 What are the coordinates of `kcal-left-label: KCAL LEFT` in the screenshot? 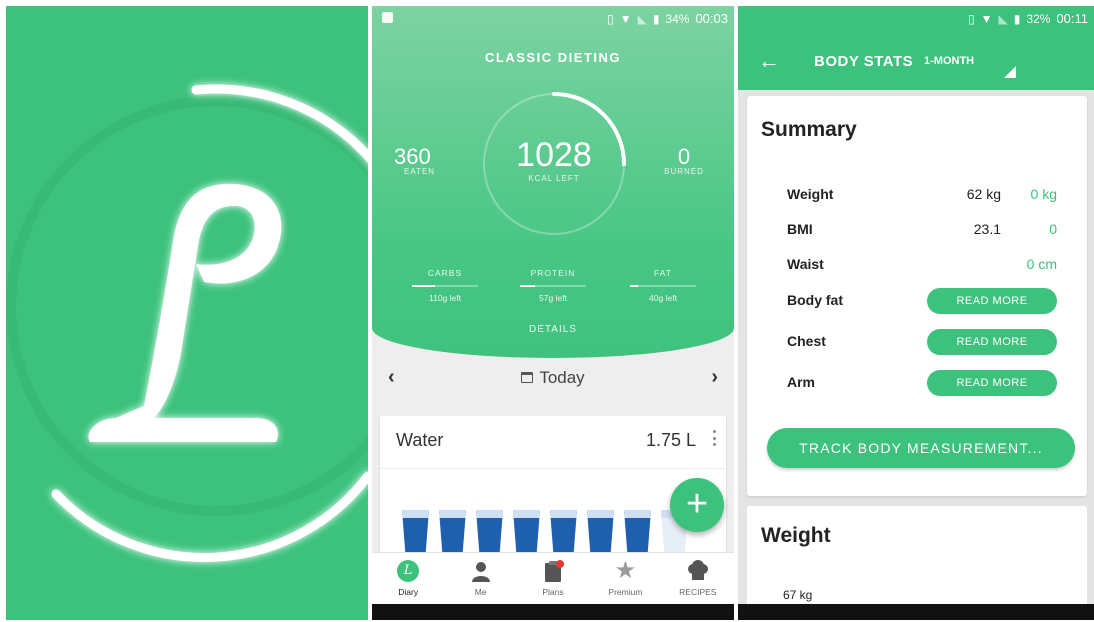 It's located at (554, 178).